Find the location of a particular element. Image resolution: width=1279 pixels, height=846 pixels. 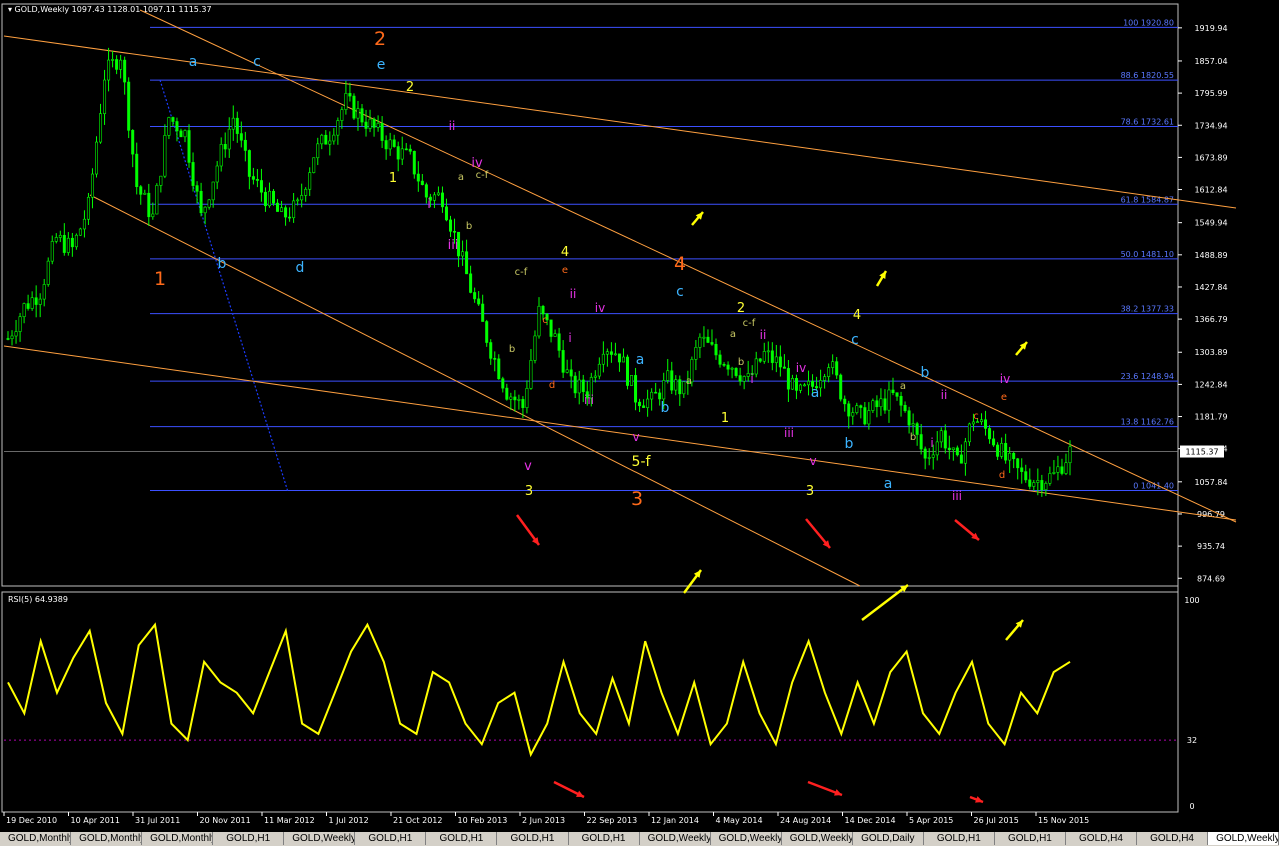

price-axis-label: 1181.79 is located at coordinates (1210, 417).